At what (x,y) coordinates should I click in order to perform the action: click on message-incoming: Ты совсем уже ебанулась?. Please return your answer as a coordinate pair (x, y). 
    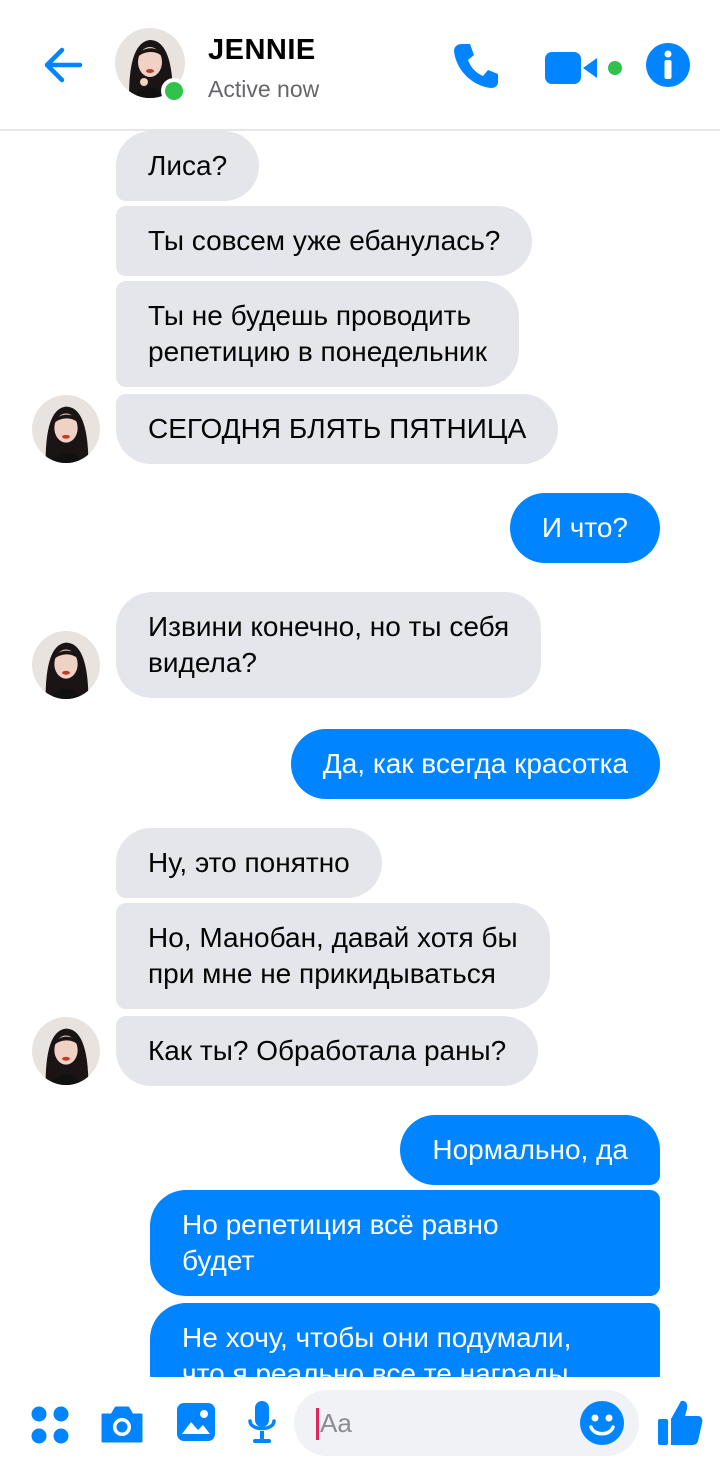
    Looking at the image, I should click on (324, 241).